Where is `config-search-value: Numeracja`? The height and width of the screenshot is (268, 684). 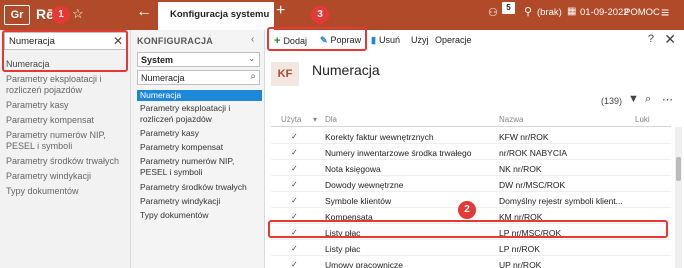
config-search-value: Numeracja is located at coordinates (163, 78).